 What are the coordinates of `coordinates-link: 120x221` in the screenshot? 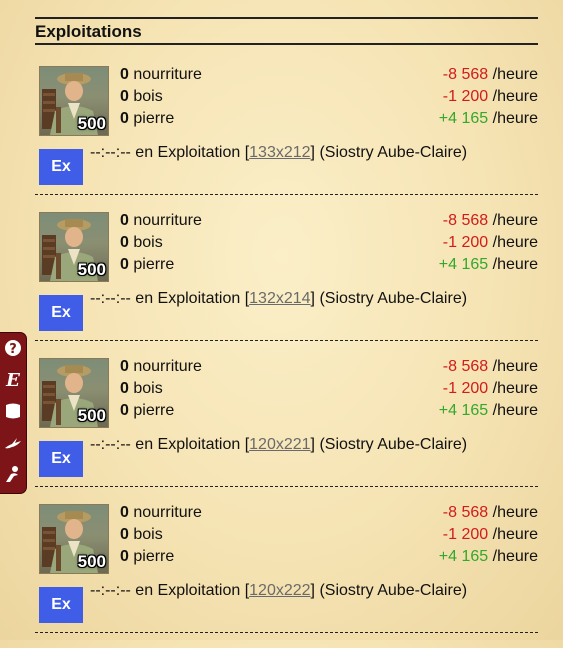 It's located at (279, 444).